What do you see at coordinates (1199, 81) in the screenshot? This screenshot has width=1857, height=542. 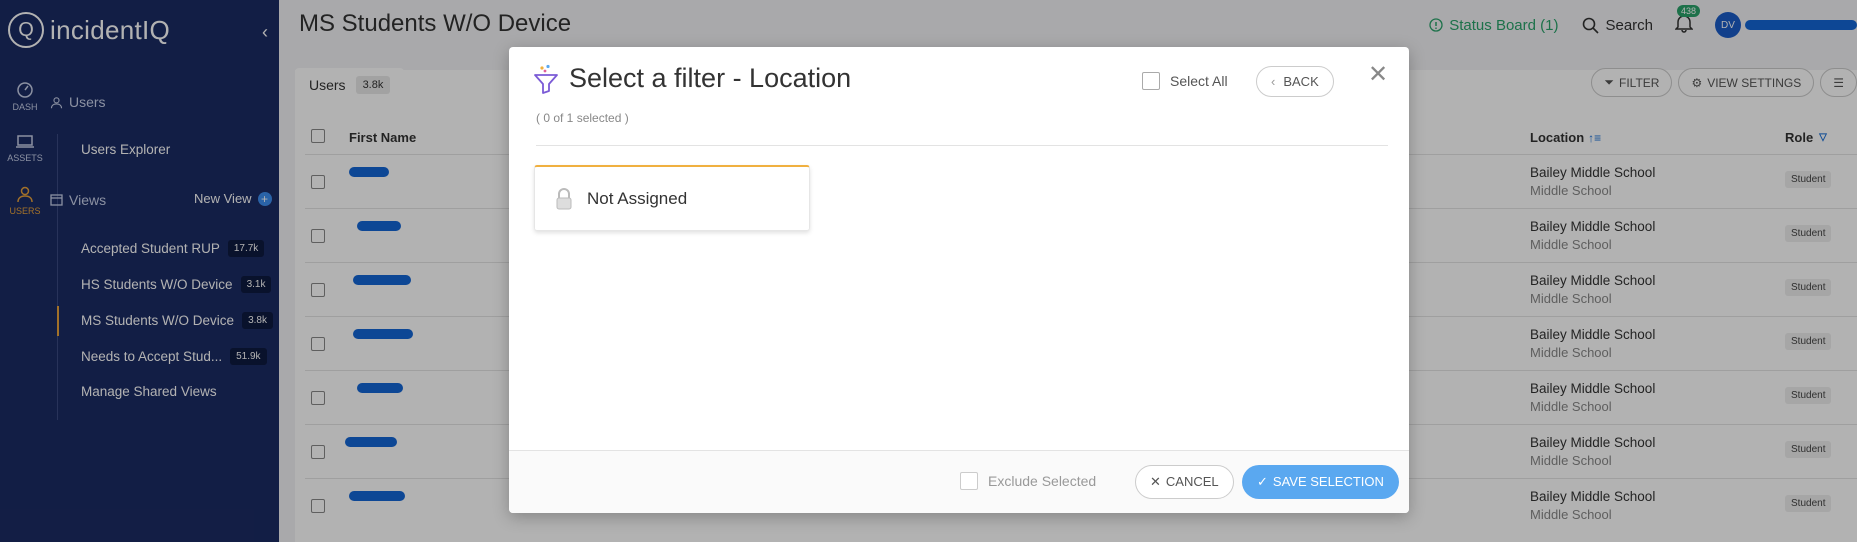 I see `select-all-label: Select All` at bounding box center [1199, 81].